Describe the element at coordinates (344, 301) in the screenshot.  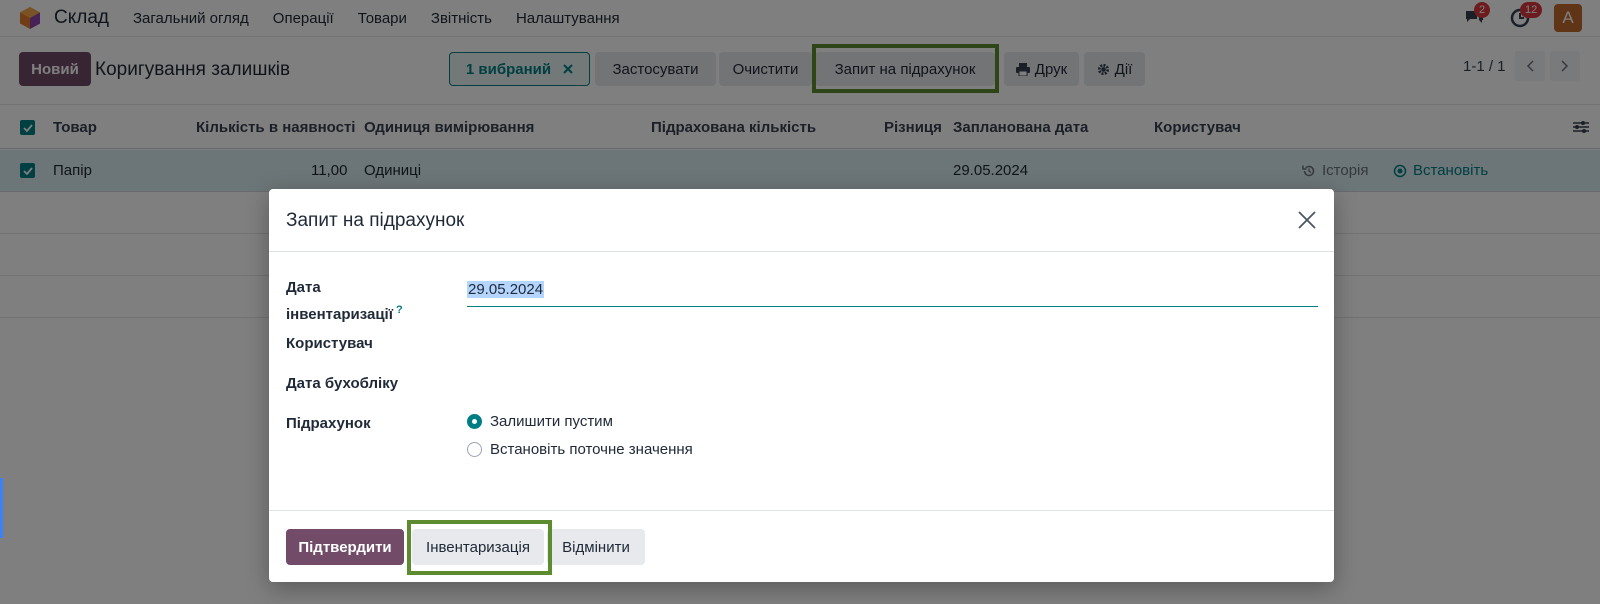
I see `inventory-date-label: Дата інвентаризації?` at that location.